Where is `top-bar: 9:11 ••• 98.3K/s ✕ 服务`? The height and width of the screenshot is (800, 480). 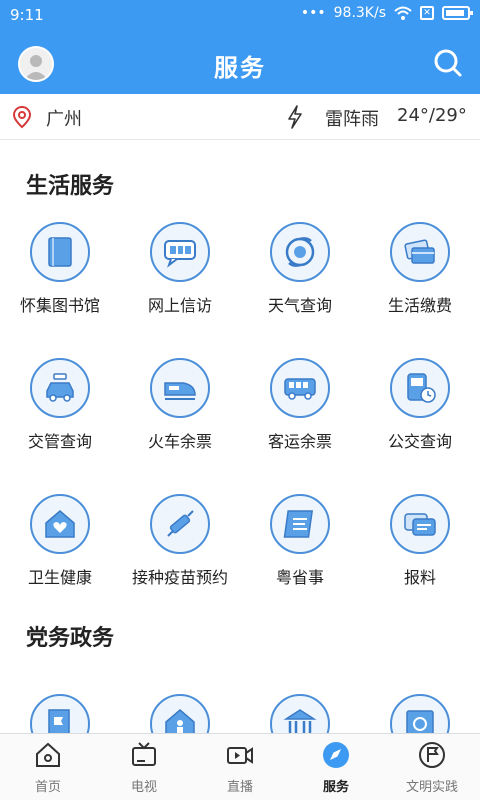
top-bar: 9:11 ••• 98.3K/s ✕ 服务 is located at coordinates (240, 47).